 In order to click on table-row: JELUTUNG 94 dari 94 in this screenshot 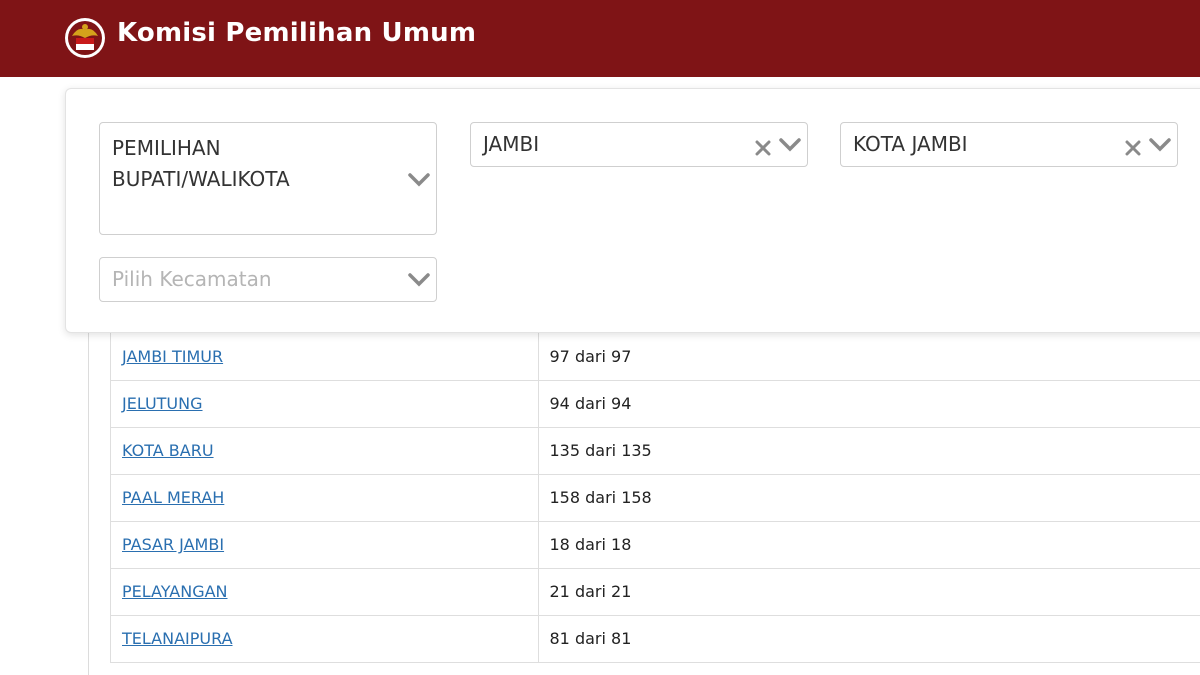, I will do `click(655, 404)`.